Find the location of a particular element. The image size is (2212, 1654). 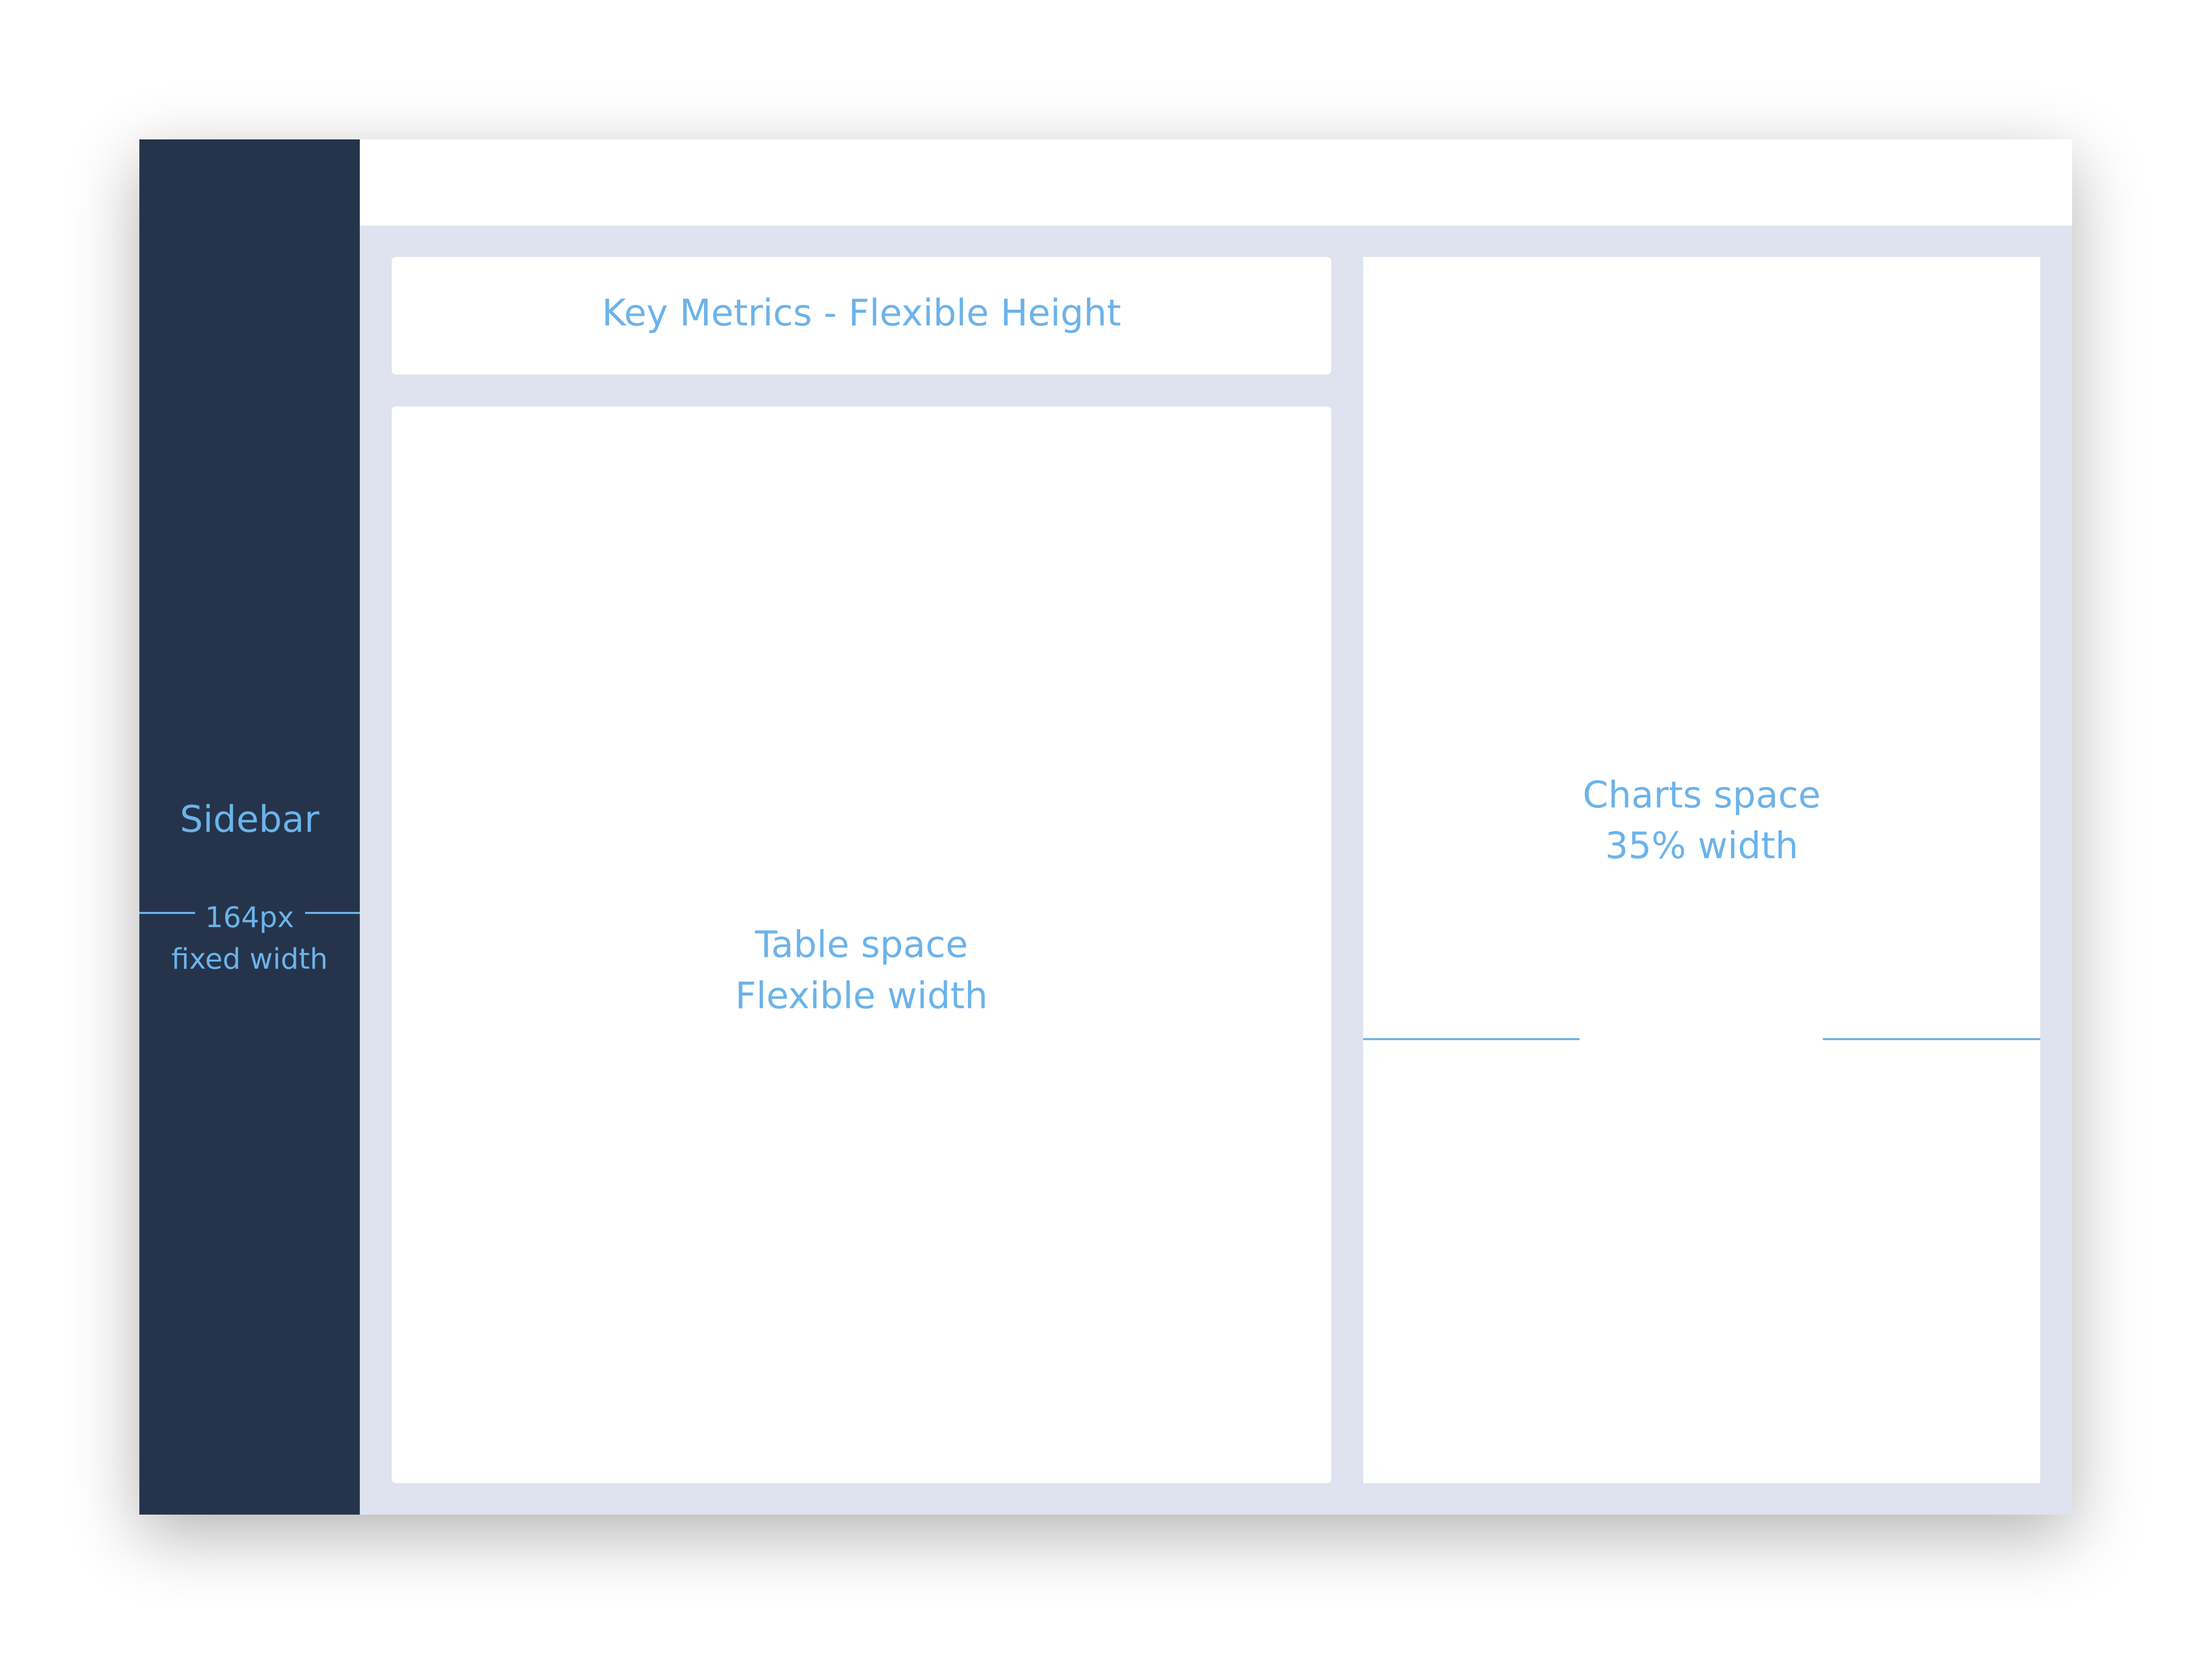

key-metrics-panel: Key Metrics - Flexible Height is located at coordinates (861, 316).